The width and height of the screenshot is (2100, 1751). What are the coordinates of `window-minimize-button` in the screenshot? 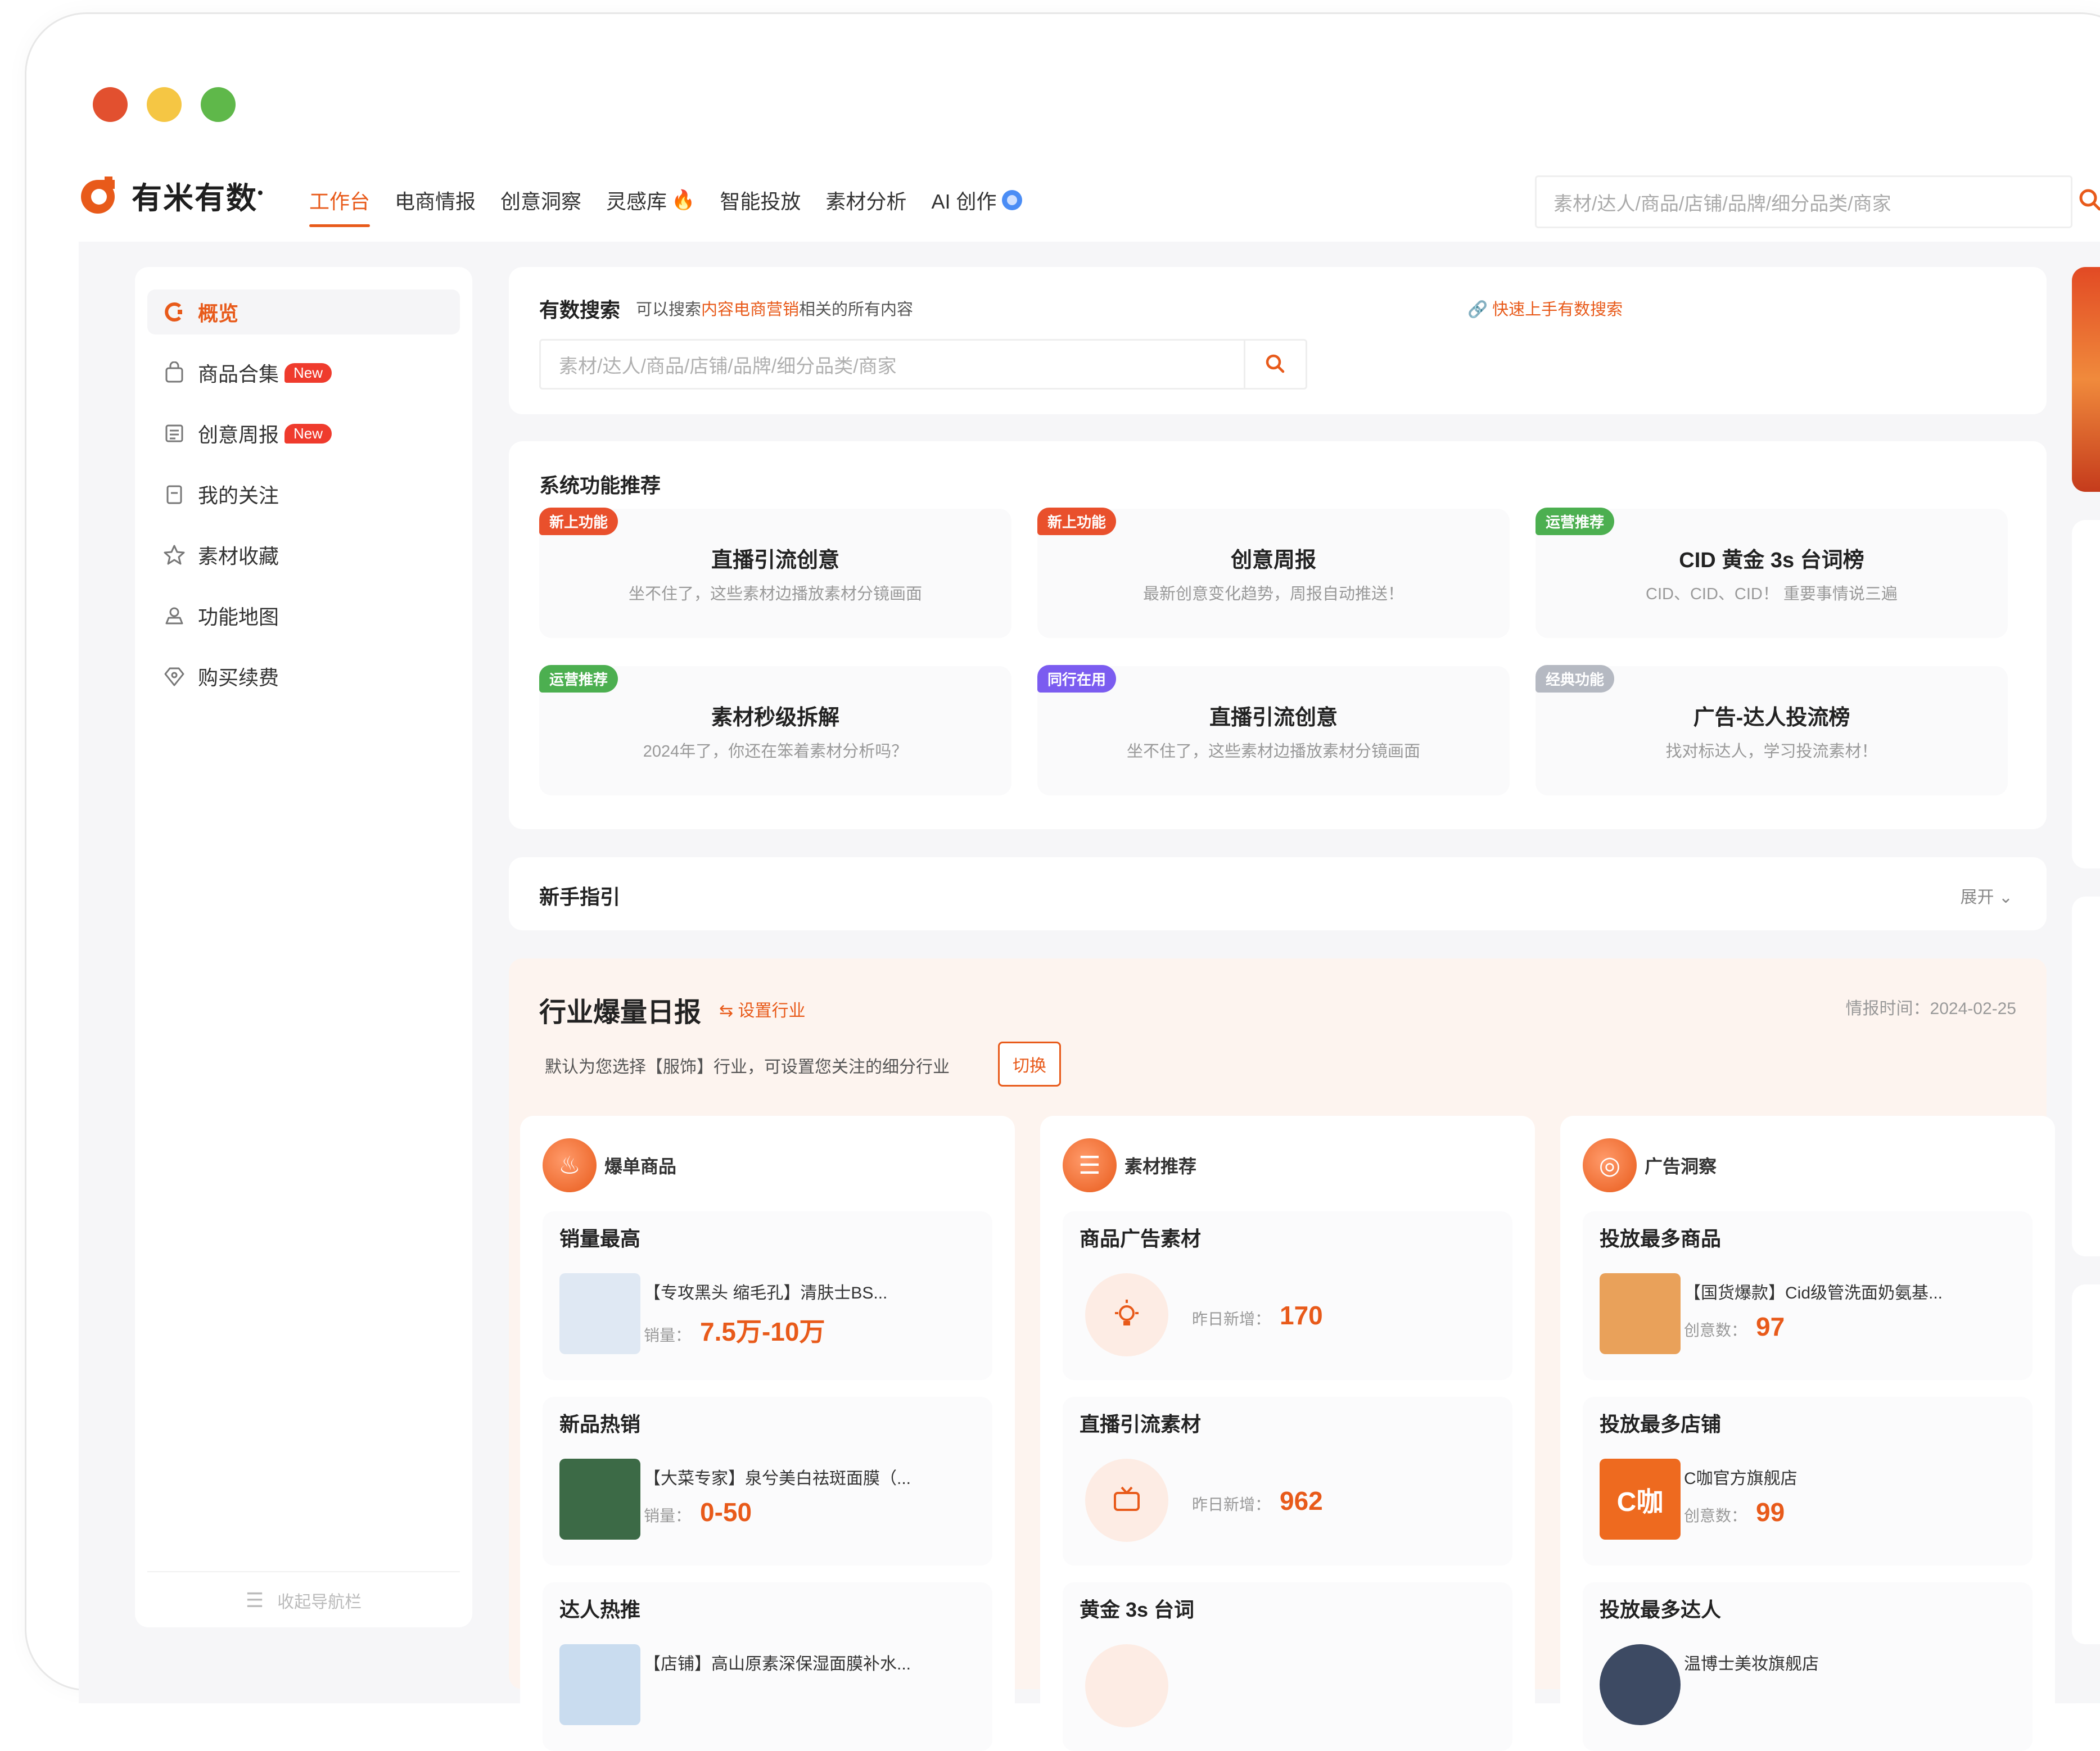 It's located at (164, 105).